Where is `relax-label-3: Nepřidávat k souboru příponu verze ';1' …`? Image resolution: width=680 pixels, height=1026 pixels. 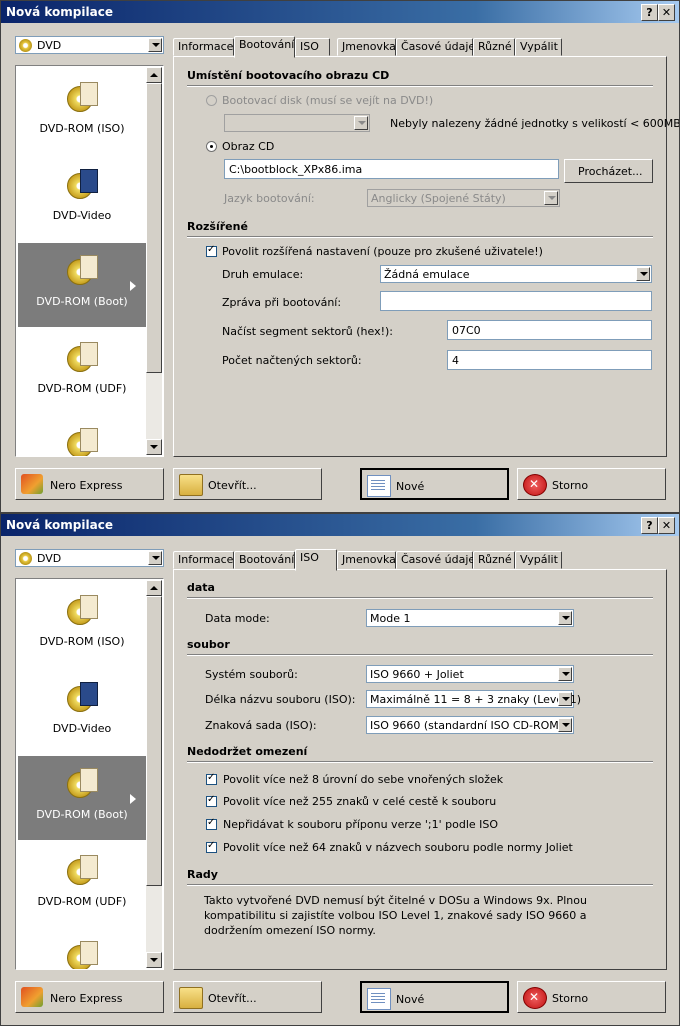 relax-label-3: Nepřidávat k souboru příponu verze ';1' … is located at coordinates (361, 824).